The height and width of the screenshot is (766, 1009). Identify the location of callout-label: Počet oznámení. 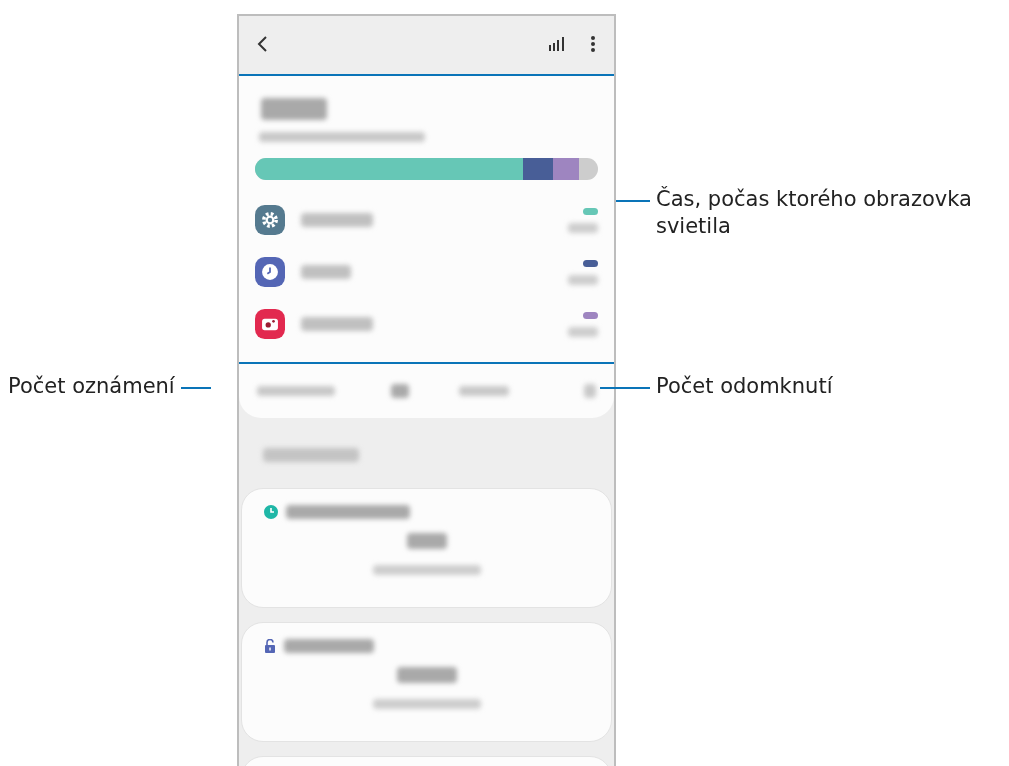
(91, 386).